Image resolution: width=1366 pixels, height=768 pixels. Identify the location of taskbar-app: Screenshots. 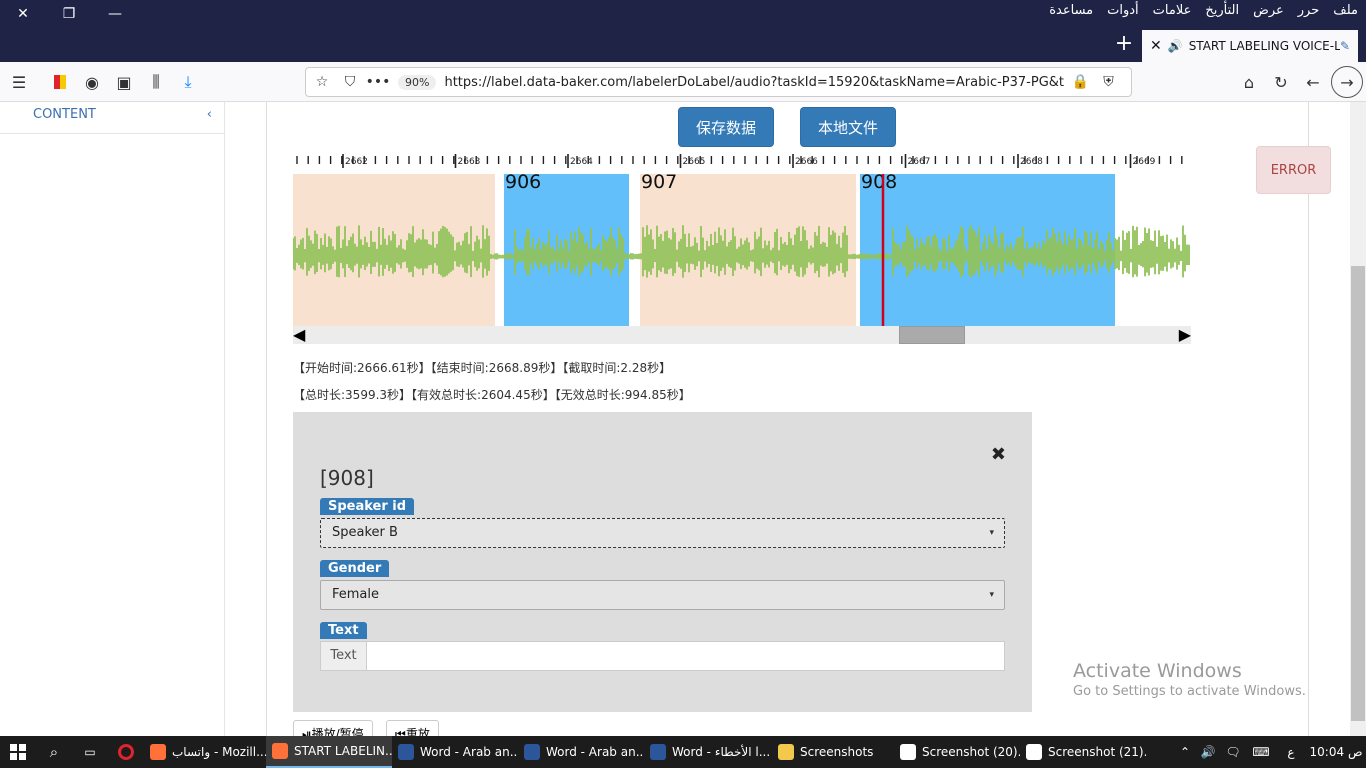
(833, 752).